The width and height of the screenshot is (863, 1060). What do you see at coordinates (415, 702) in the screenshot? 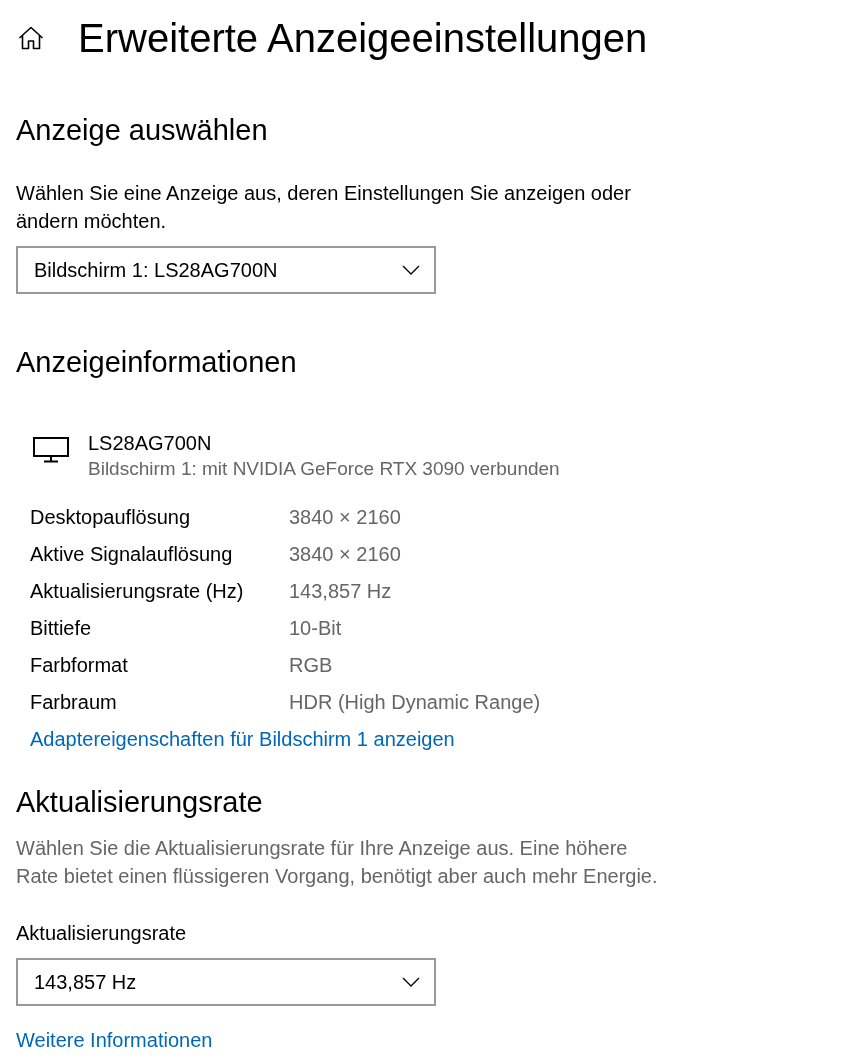
I see `property-value: HDR (High Dynamic Range)` at bounding box center [415, 702].